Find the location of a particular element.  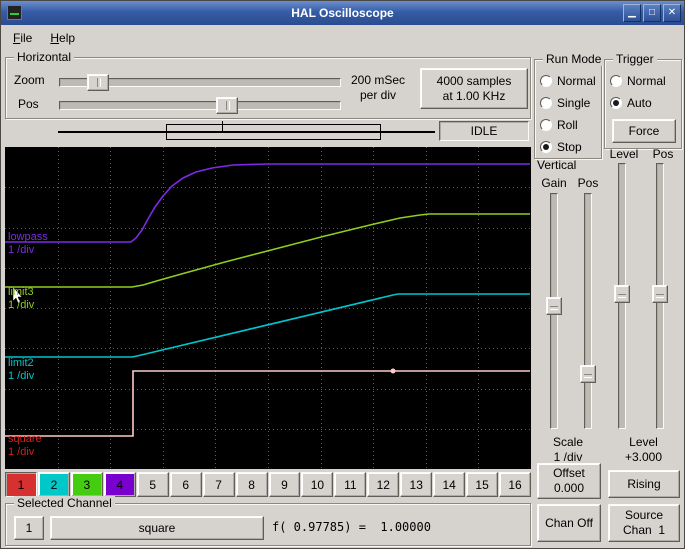

channel-button-12: 12 is located at coordinates (383, 484).